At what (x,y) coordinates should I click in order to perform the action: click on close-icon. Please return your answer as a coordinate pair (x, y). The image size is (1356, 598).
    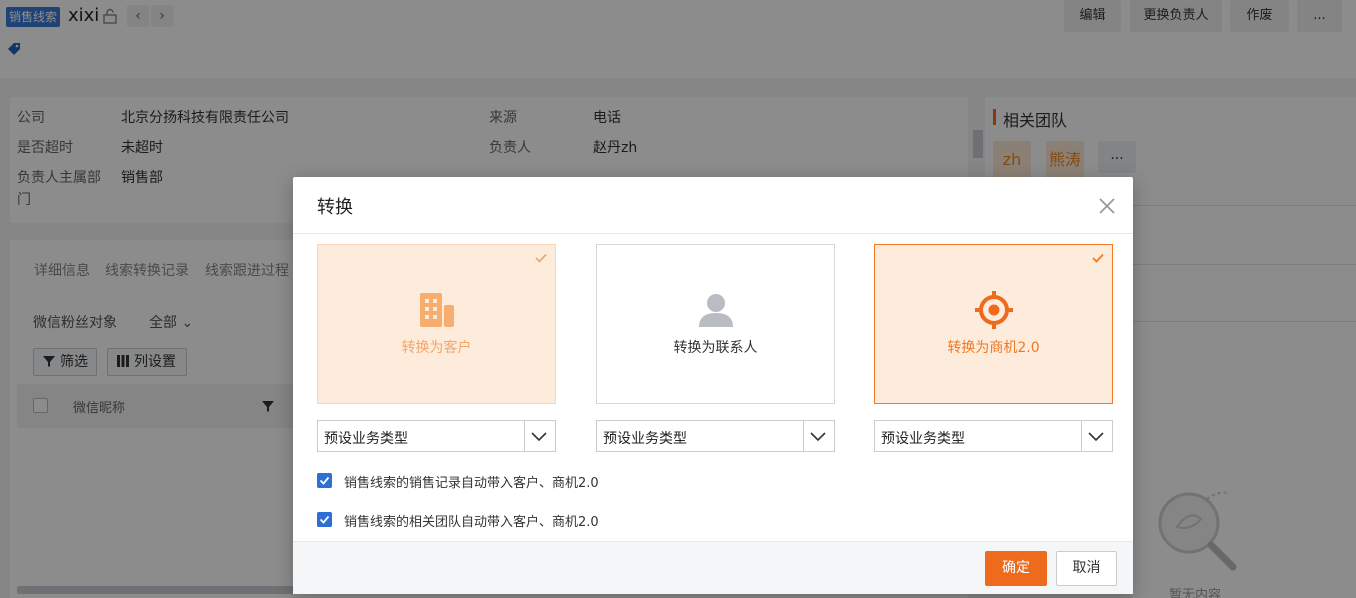
    Looking at the image, I should click on (1107, 206).